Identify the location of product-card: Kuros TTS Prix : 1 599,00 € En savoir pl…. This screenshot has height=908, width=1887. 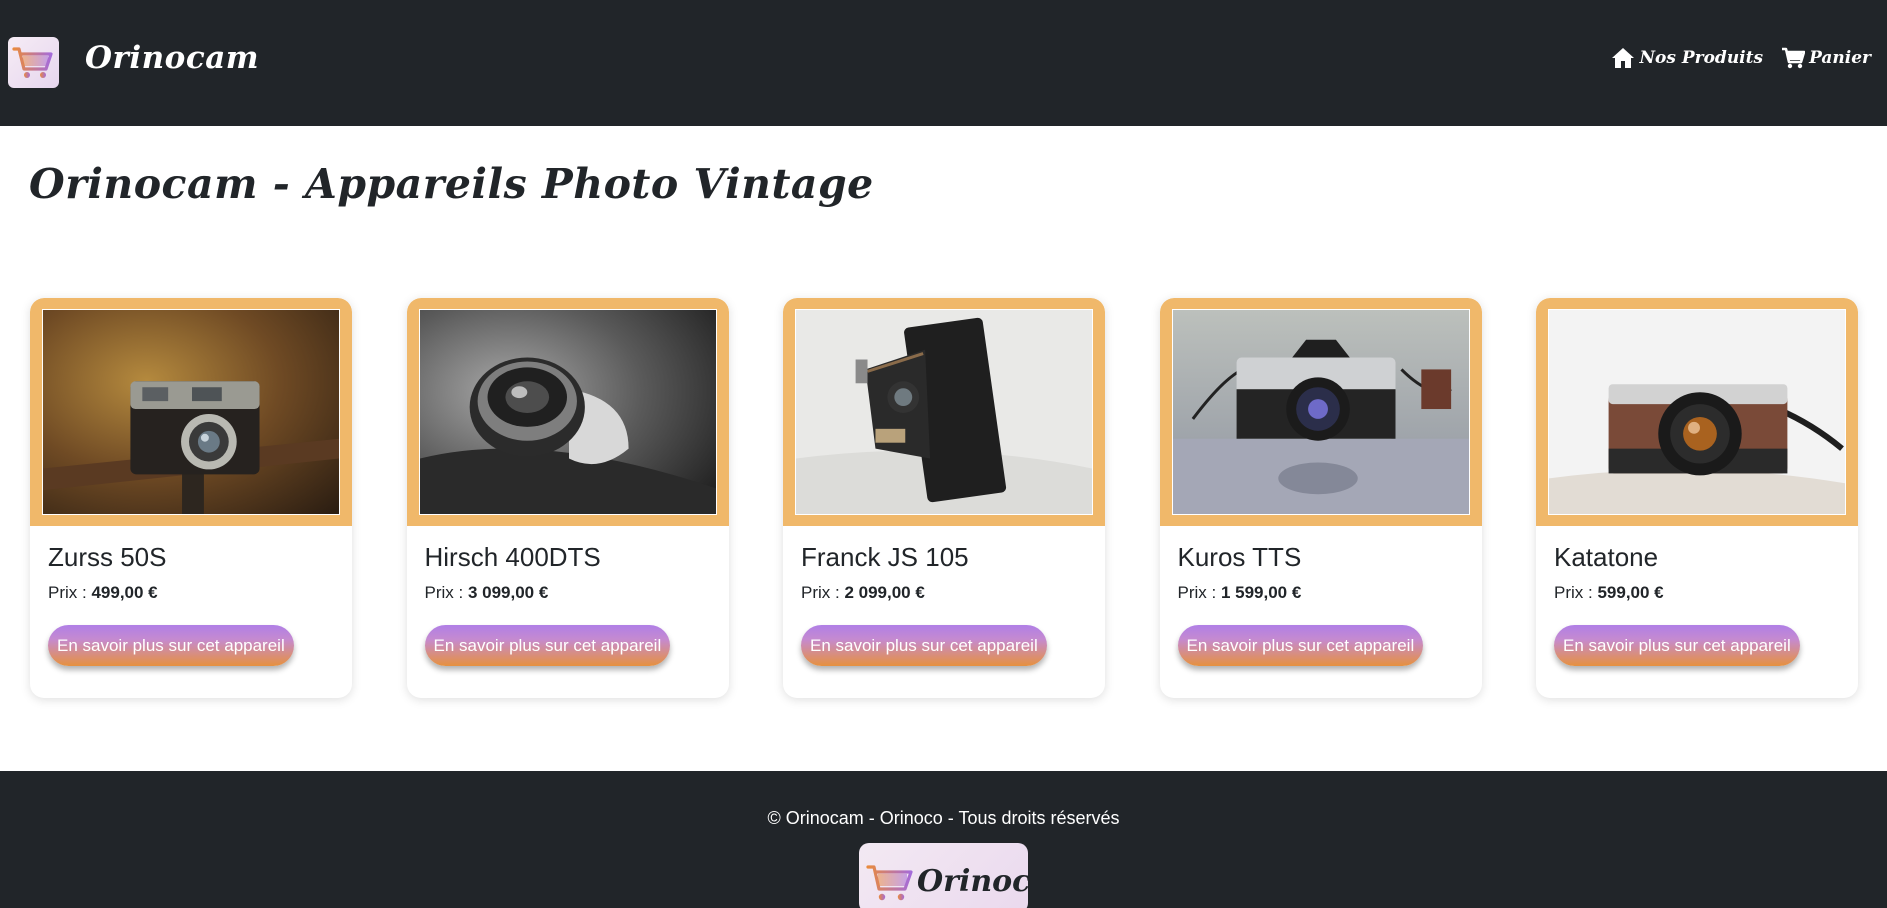
(1320, 498).